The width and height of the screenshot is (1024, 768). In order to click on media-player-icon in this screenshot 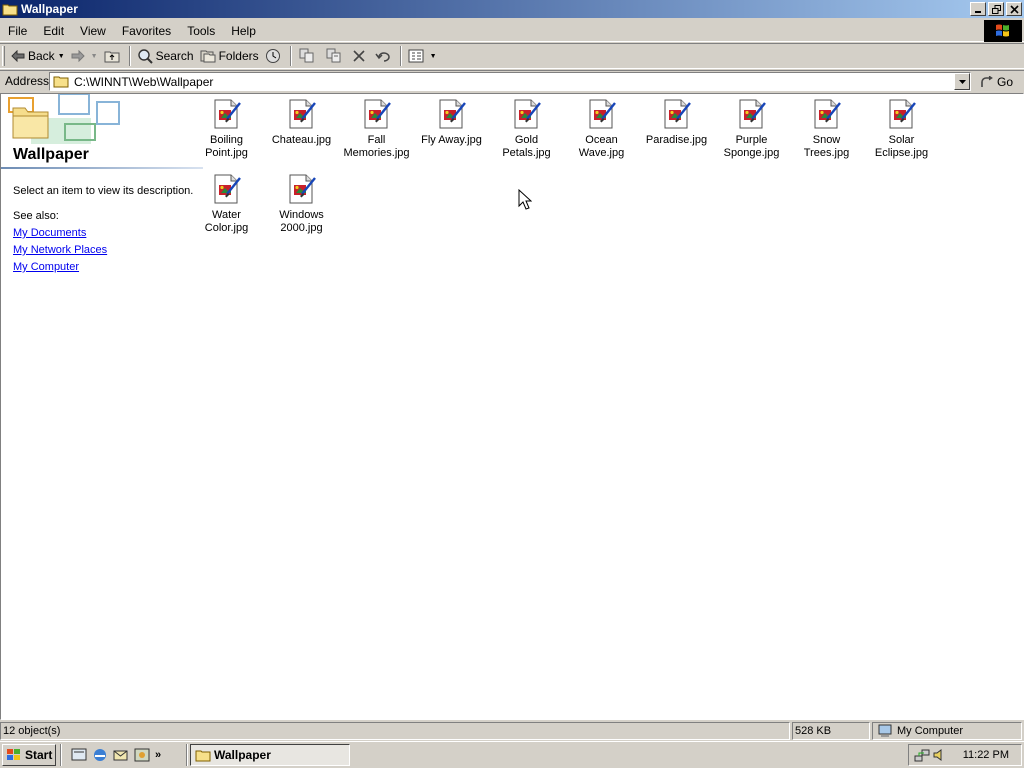, I will do `click(142, 755)`.